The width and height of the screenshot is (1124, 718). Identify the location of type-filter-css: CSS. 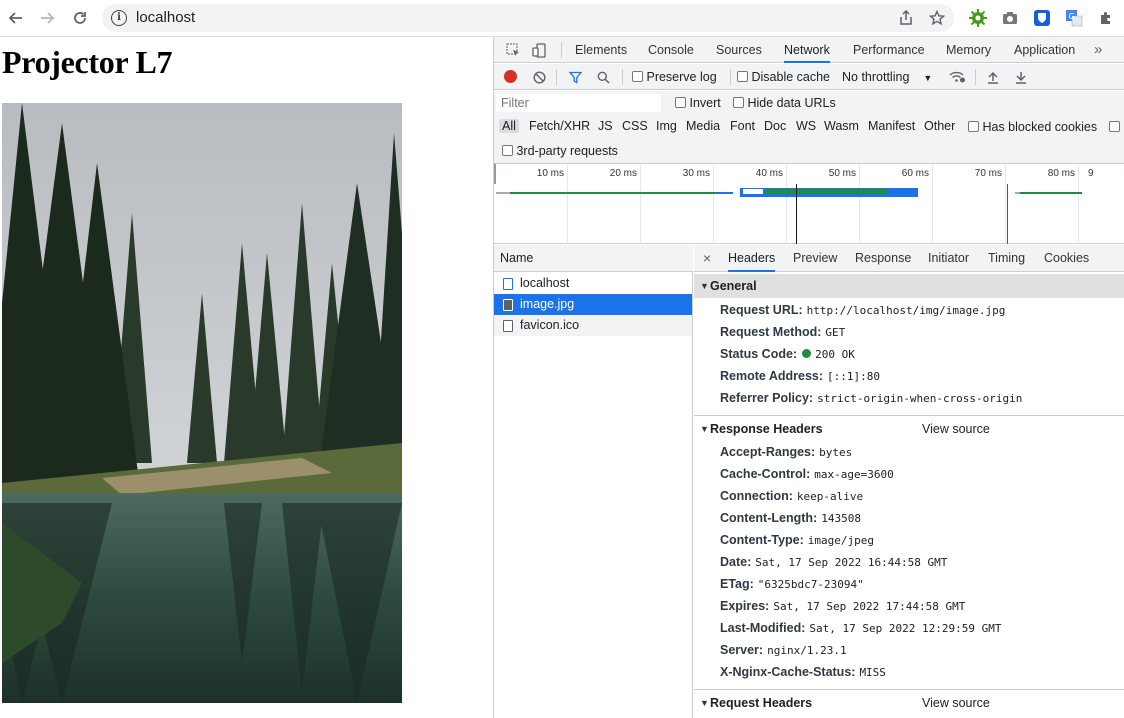
(635, 126).